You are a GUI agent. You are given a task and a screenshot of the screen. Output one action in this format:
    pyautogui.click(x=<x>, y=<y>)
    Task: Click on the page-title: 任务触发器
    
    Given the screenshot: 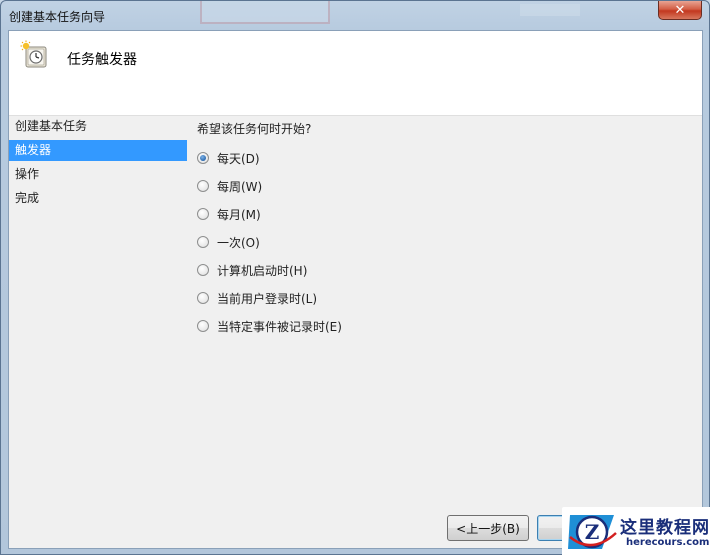 What is the action you would take?
    pyautogui.click(x=102, y=60)
    